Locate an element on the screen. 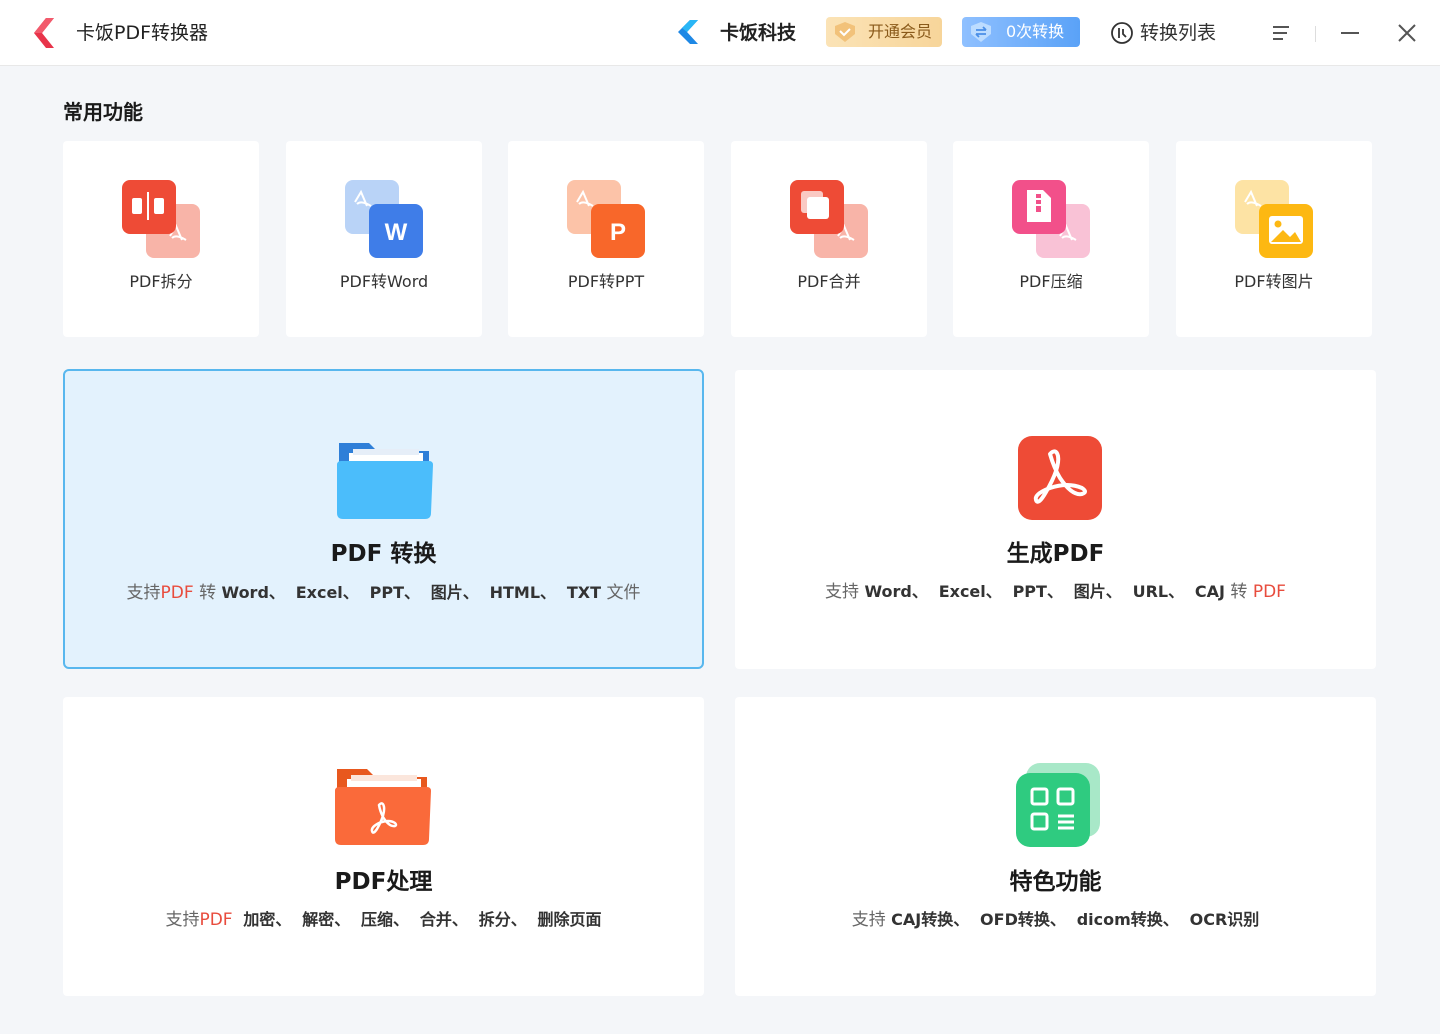  app-logo-icon is located at coordinates (44, 33).